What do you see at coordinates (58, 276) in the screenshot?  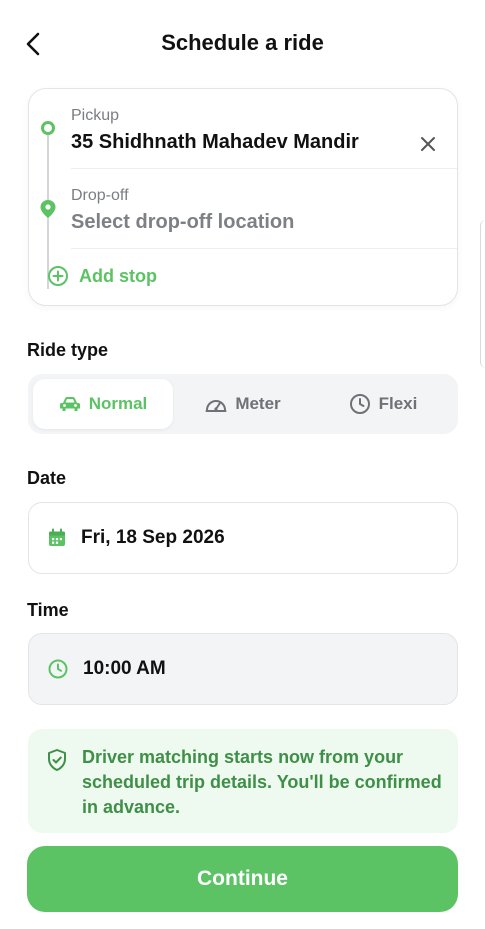 I see `plus-circle-icon` at bounding box center [58, 276].